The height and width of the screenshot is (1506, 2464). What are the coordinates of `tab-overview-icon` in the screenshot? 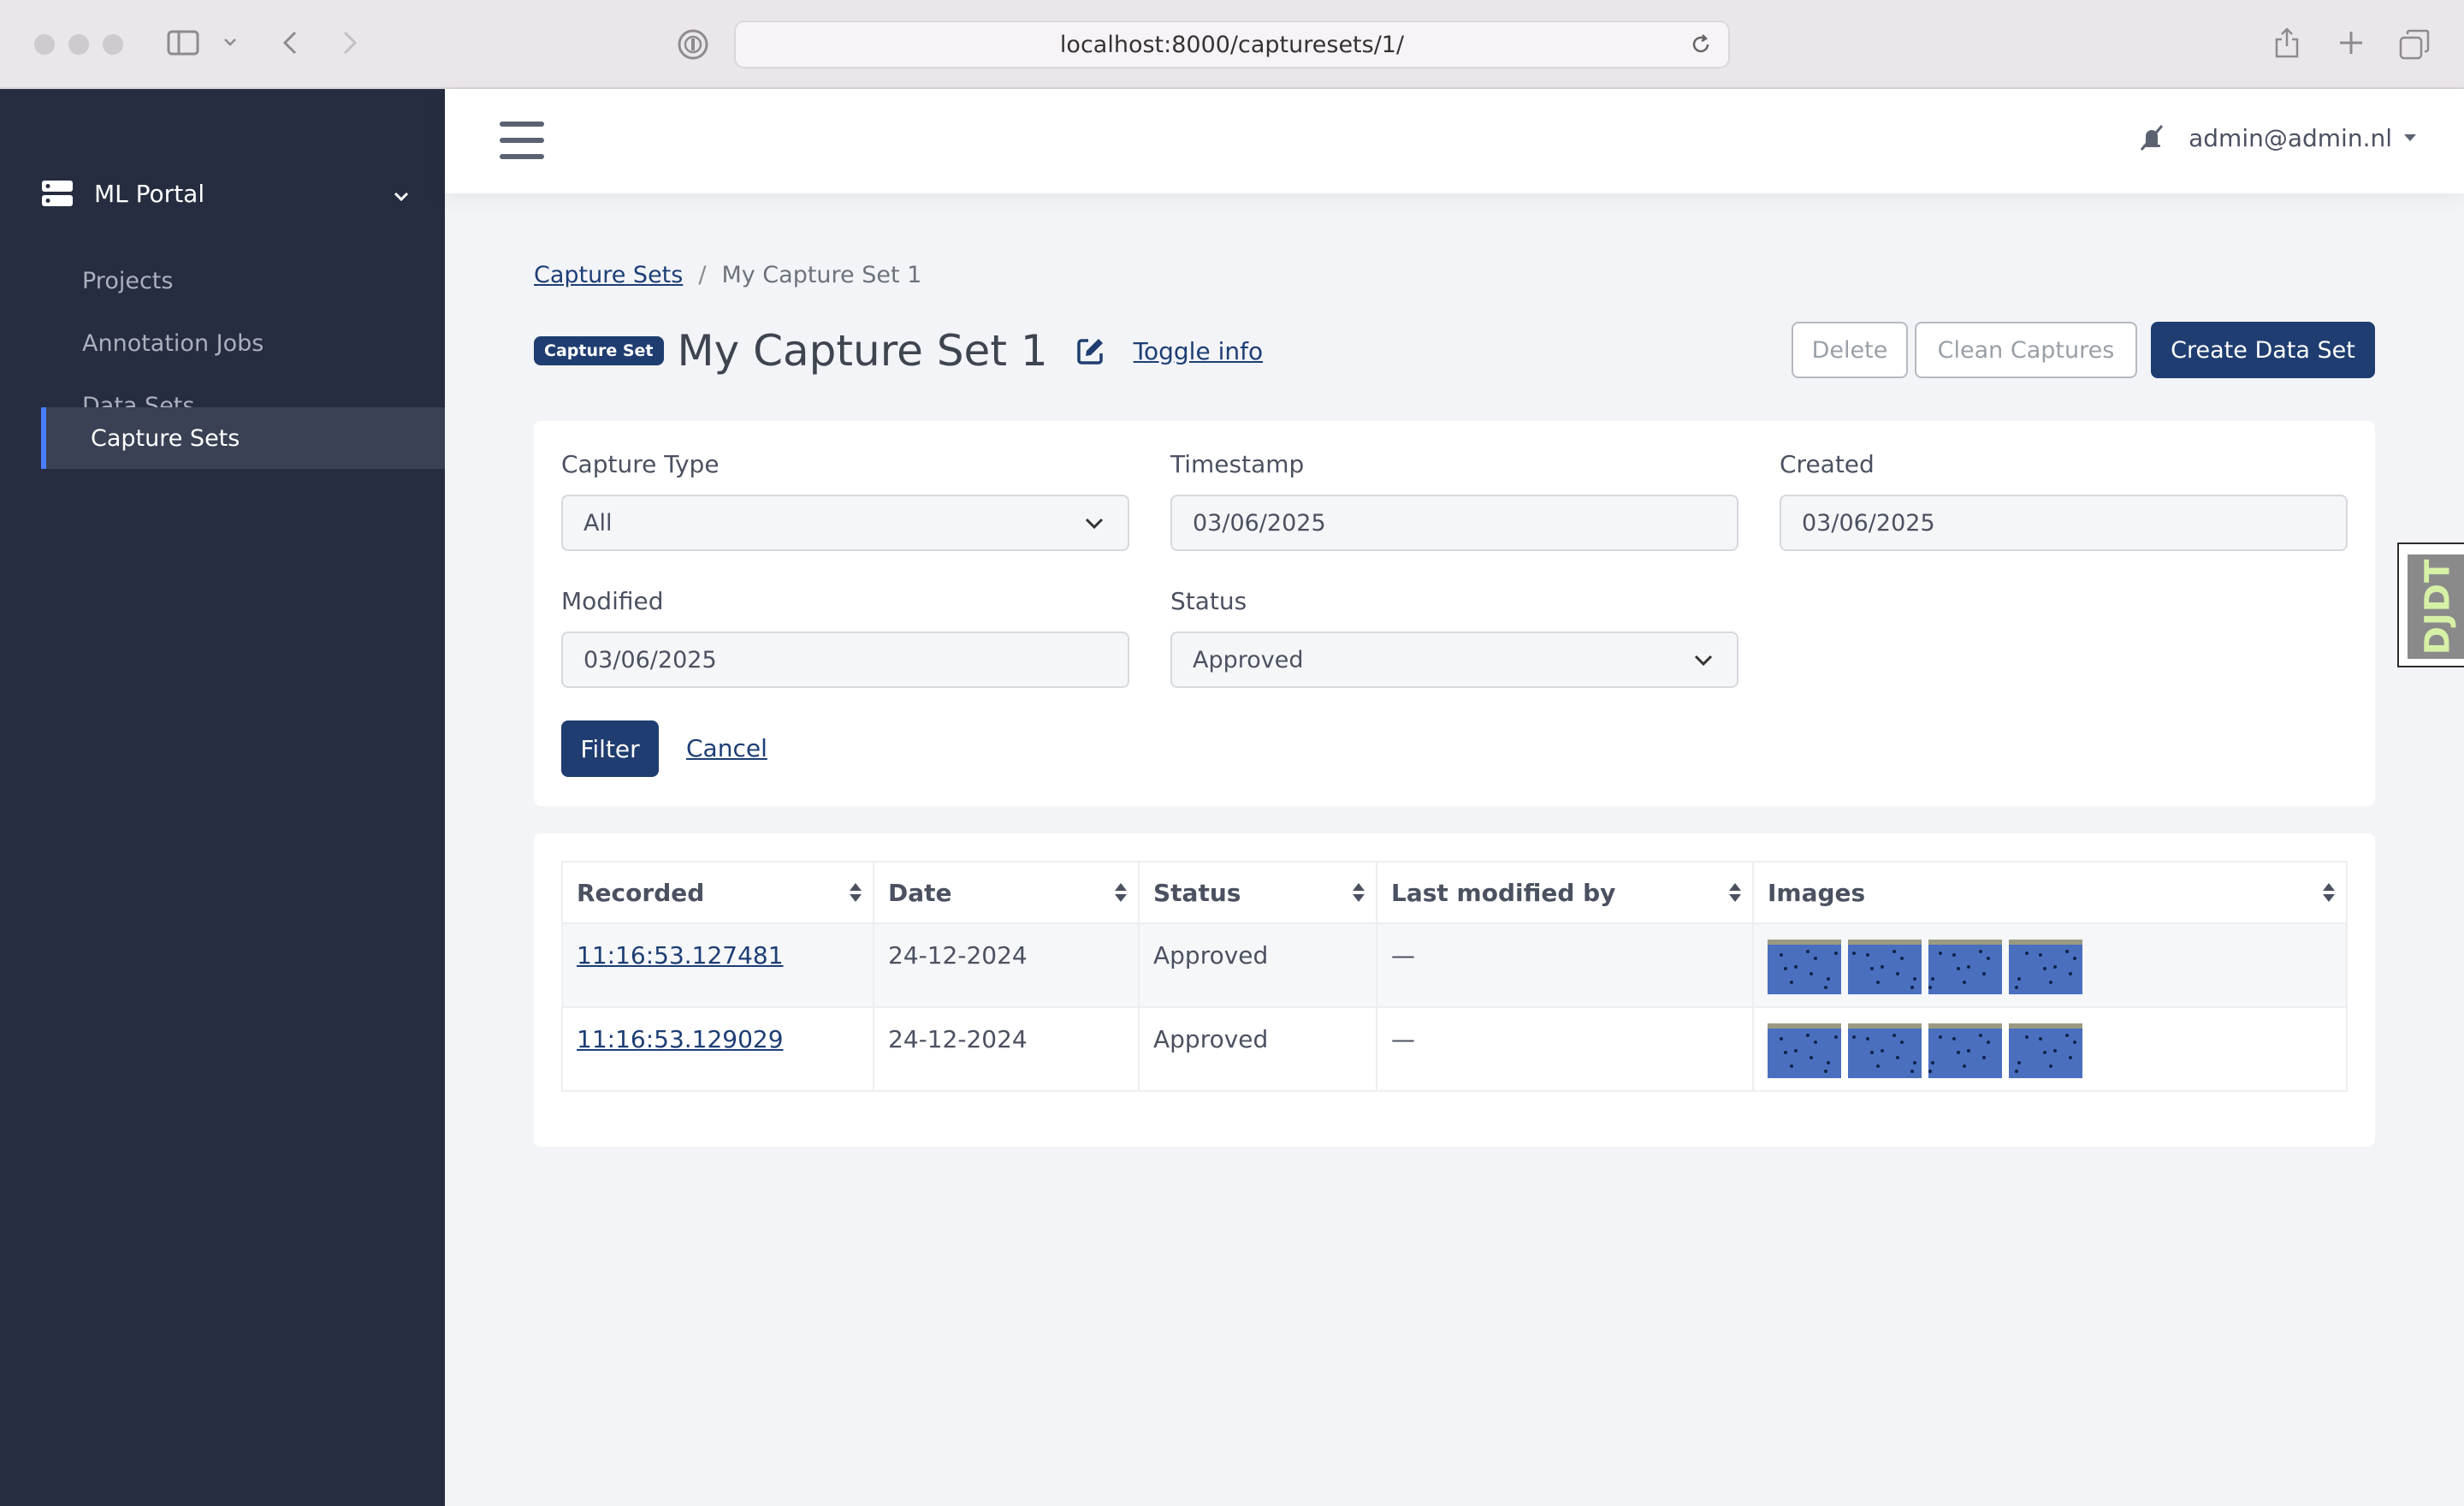 It's located at (2414, 45).